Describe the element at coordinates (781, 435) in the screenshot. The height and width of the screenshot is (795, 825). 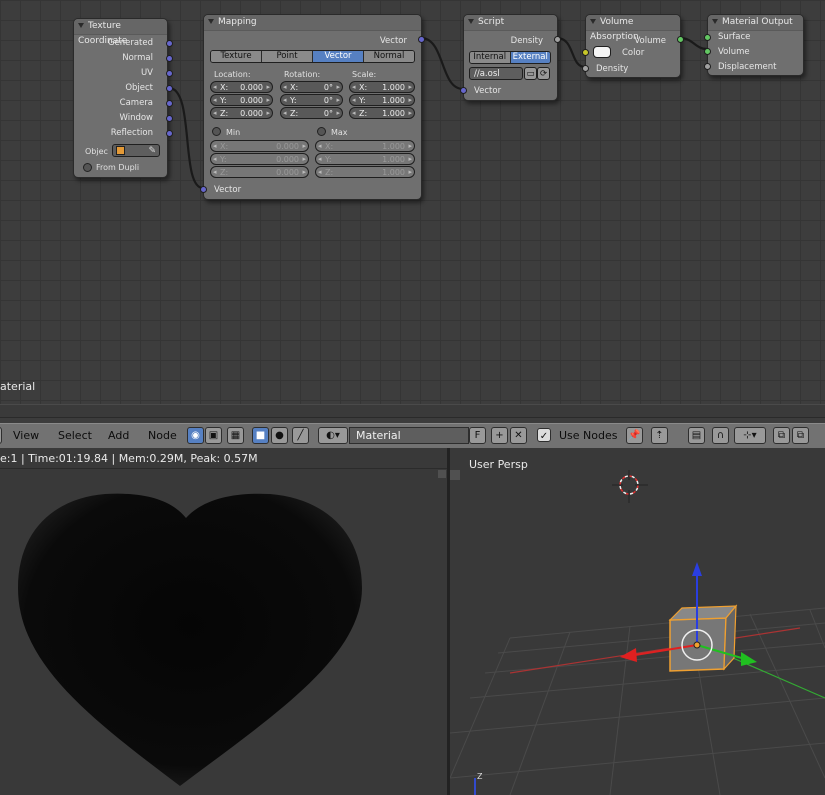
I see `copy-nodes-icon: ⧉` at that location.